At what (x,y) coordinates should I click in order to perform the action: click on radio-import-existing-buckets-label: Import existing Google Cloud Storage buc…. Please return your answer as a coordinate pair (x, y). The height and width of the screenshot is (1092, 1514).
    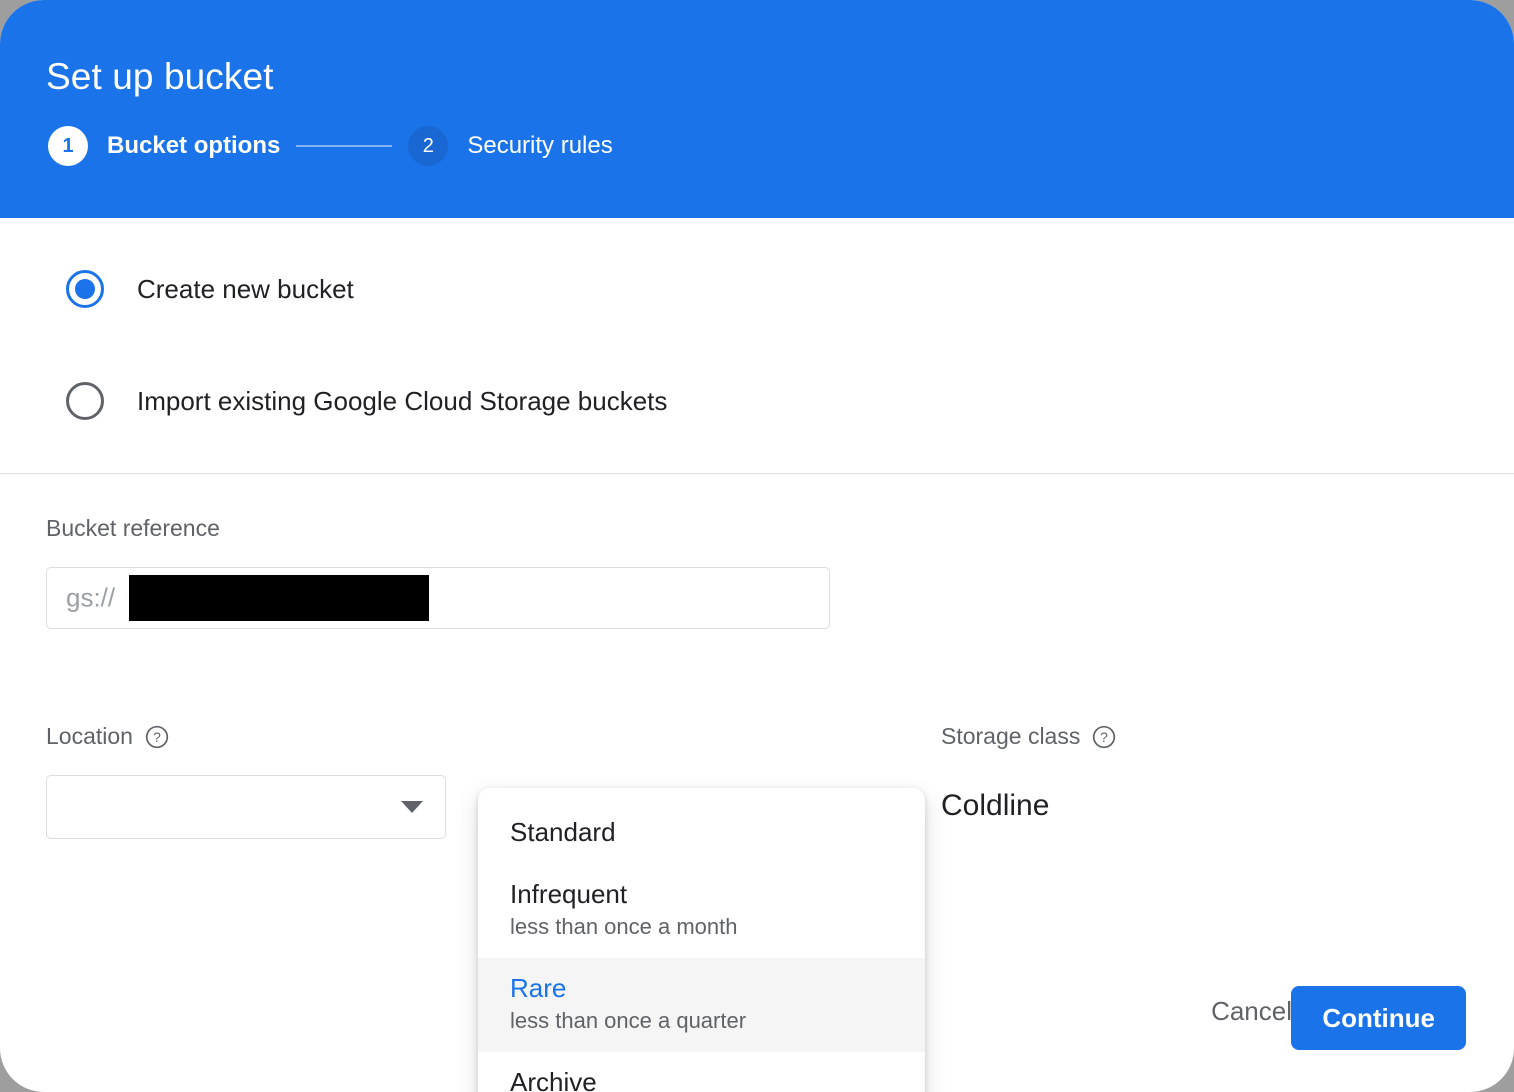
    Looking at the image, I should click on (402, 400).